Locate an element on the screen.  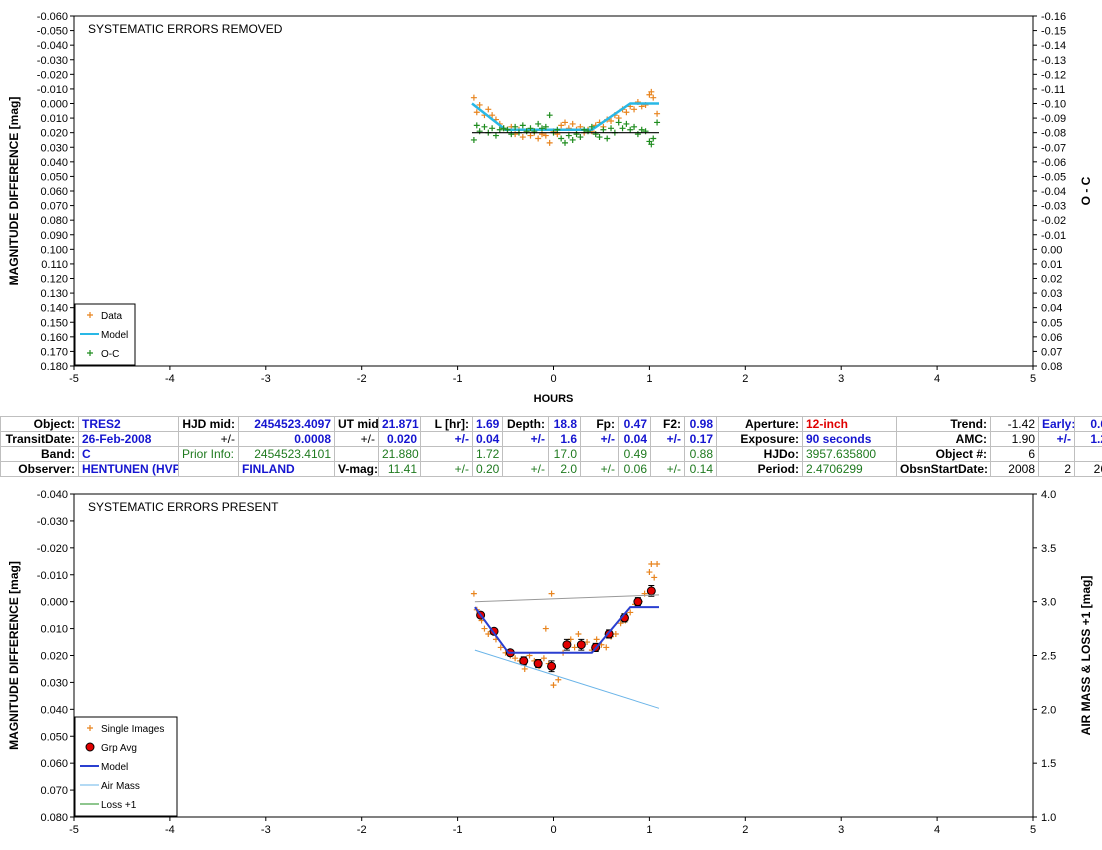
info-cell: -1.42 is located at coordinates (1014, 424).